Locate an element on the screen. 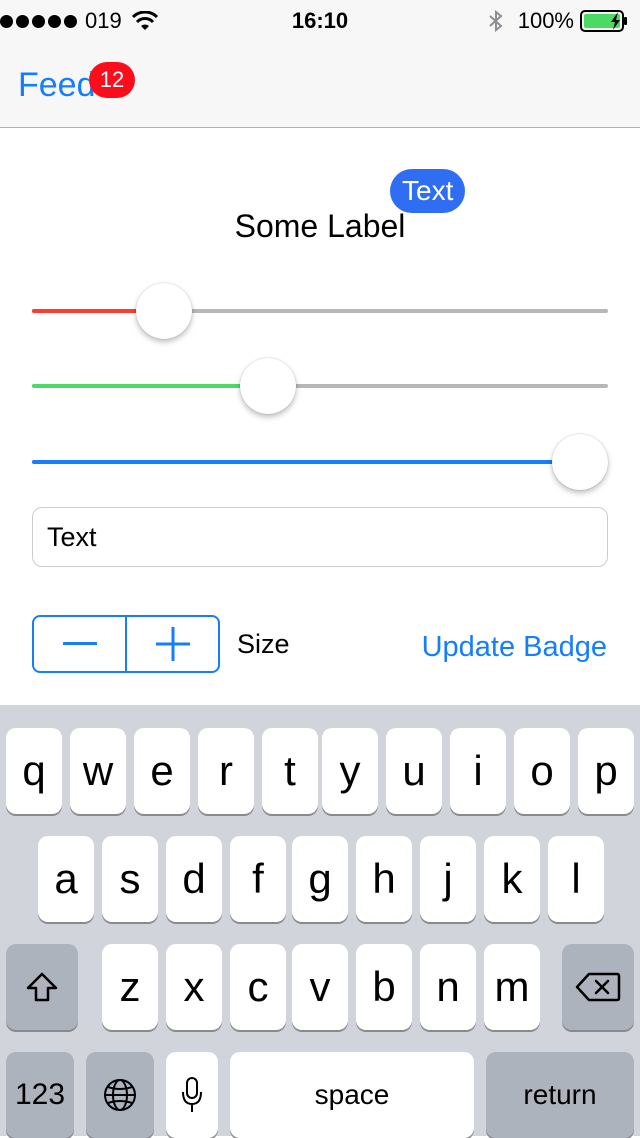 The image size is (640, 1138). label-container: Some Label is located at coordinates (320, 226).